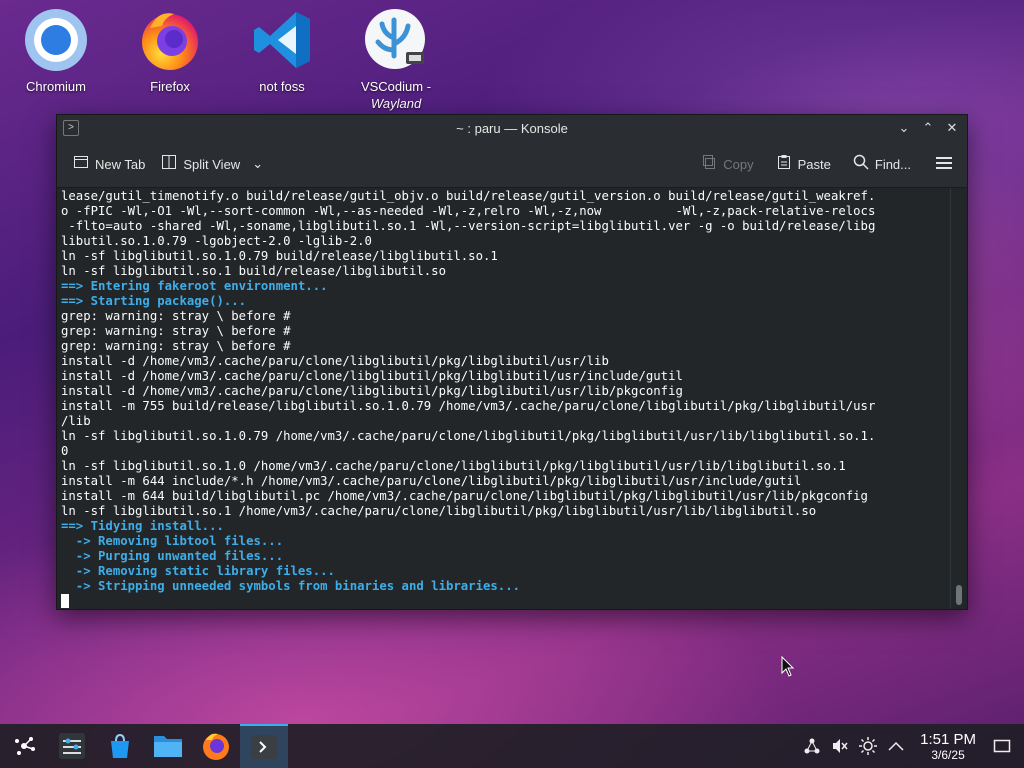  I want to click on vscode-icon, so click(282, 40).